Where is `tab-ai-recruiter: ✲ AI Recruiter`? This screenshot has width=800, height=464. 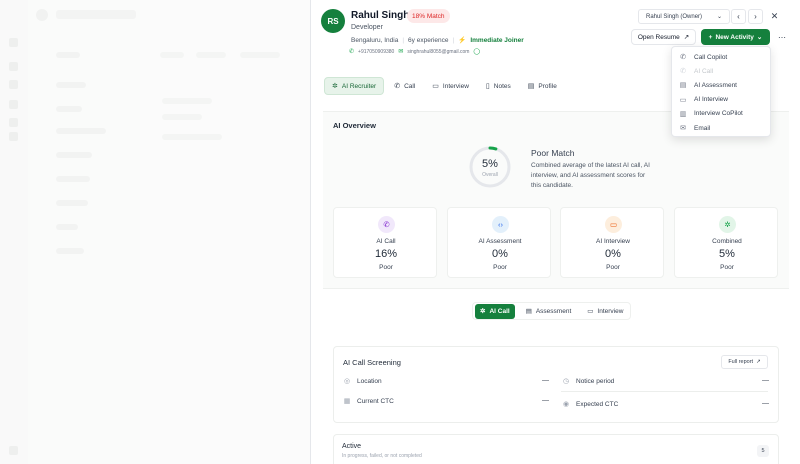 tab-ai-recruiter: ✲ AI Recruiter is located at coordinates (354, 86).